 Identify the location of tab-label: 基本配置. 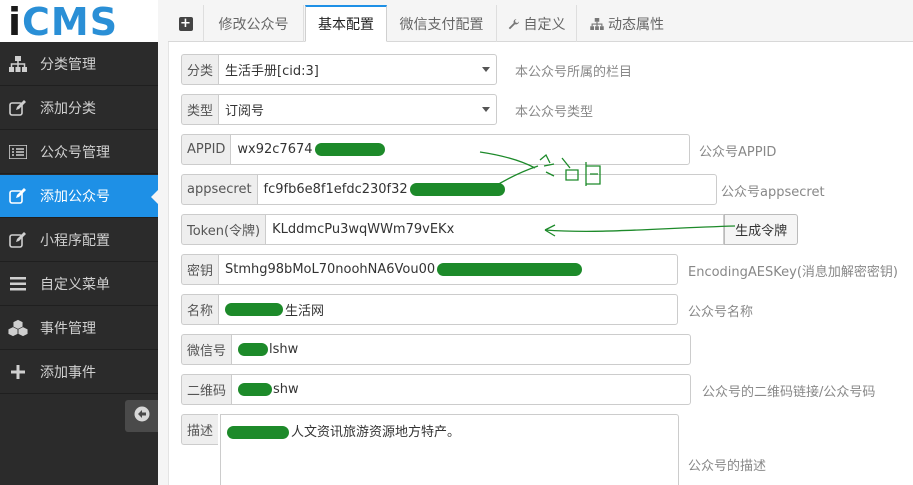
(346, 25).